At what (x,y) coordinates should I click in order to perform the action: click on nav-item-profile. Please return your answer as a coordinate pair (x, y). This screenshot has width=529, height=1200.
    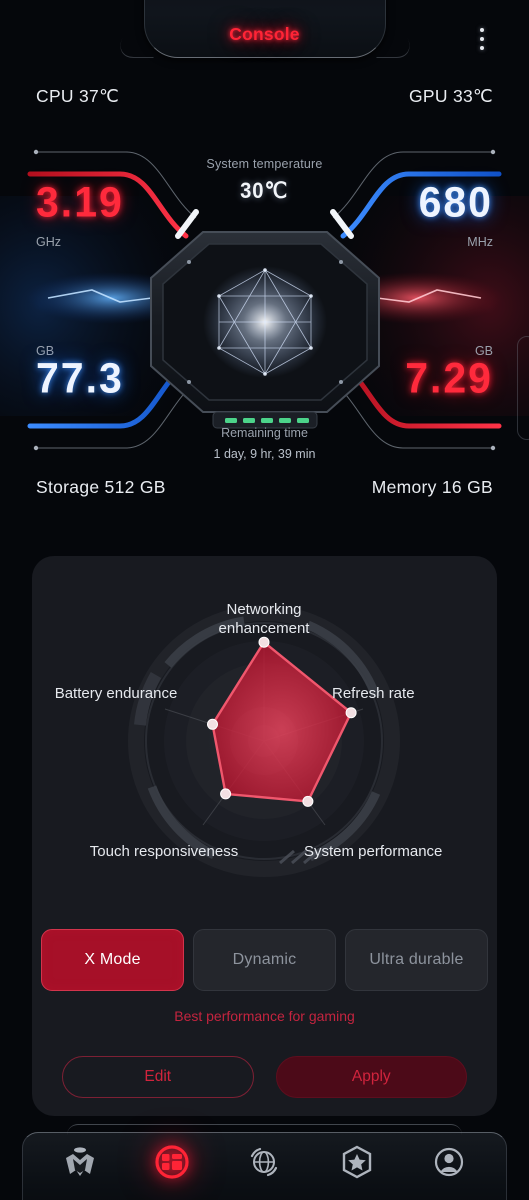
    Looking at the image, I should click on (449, 1162).